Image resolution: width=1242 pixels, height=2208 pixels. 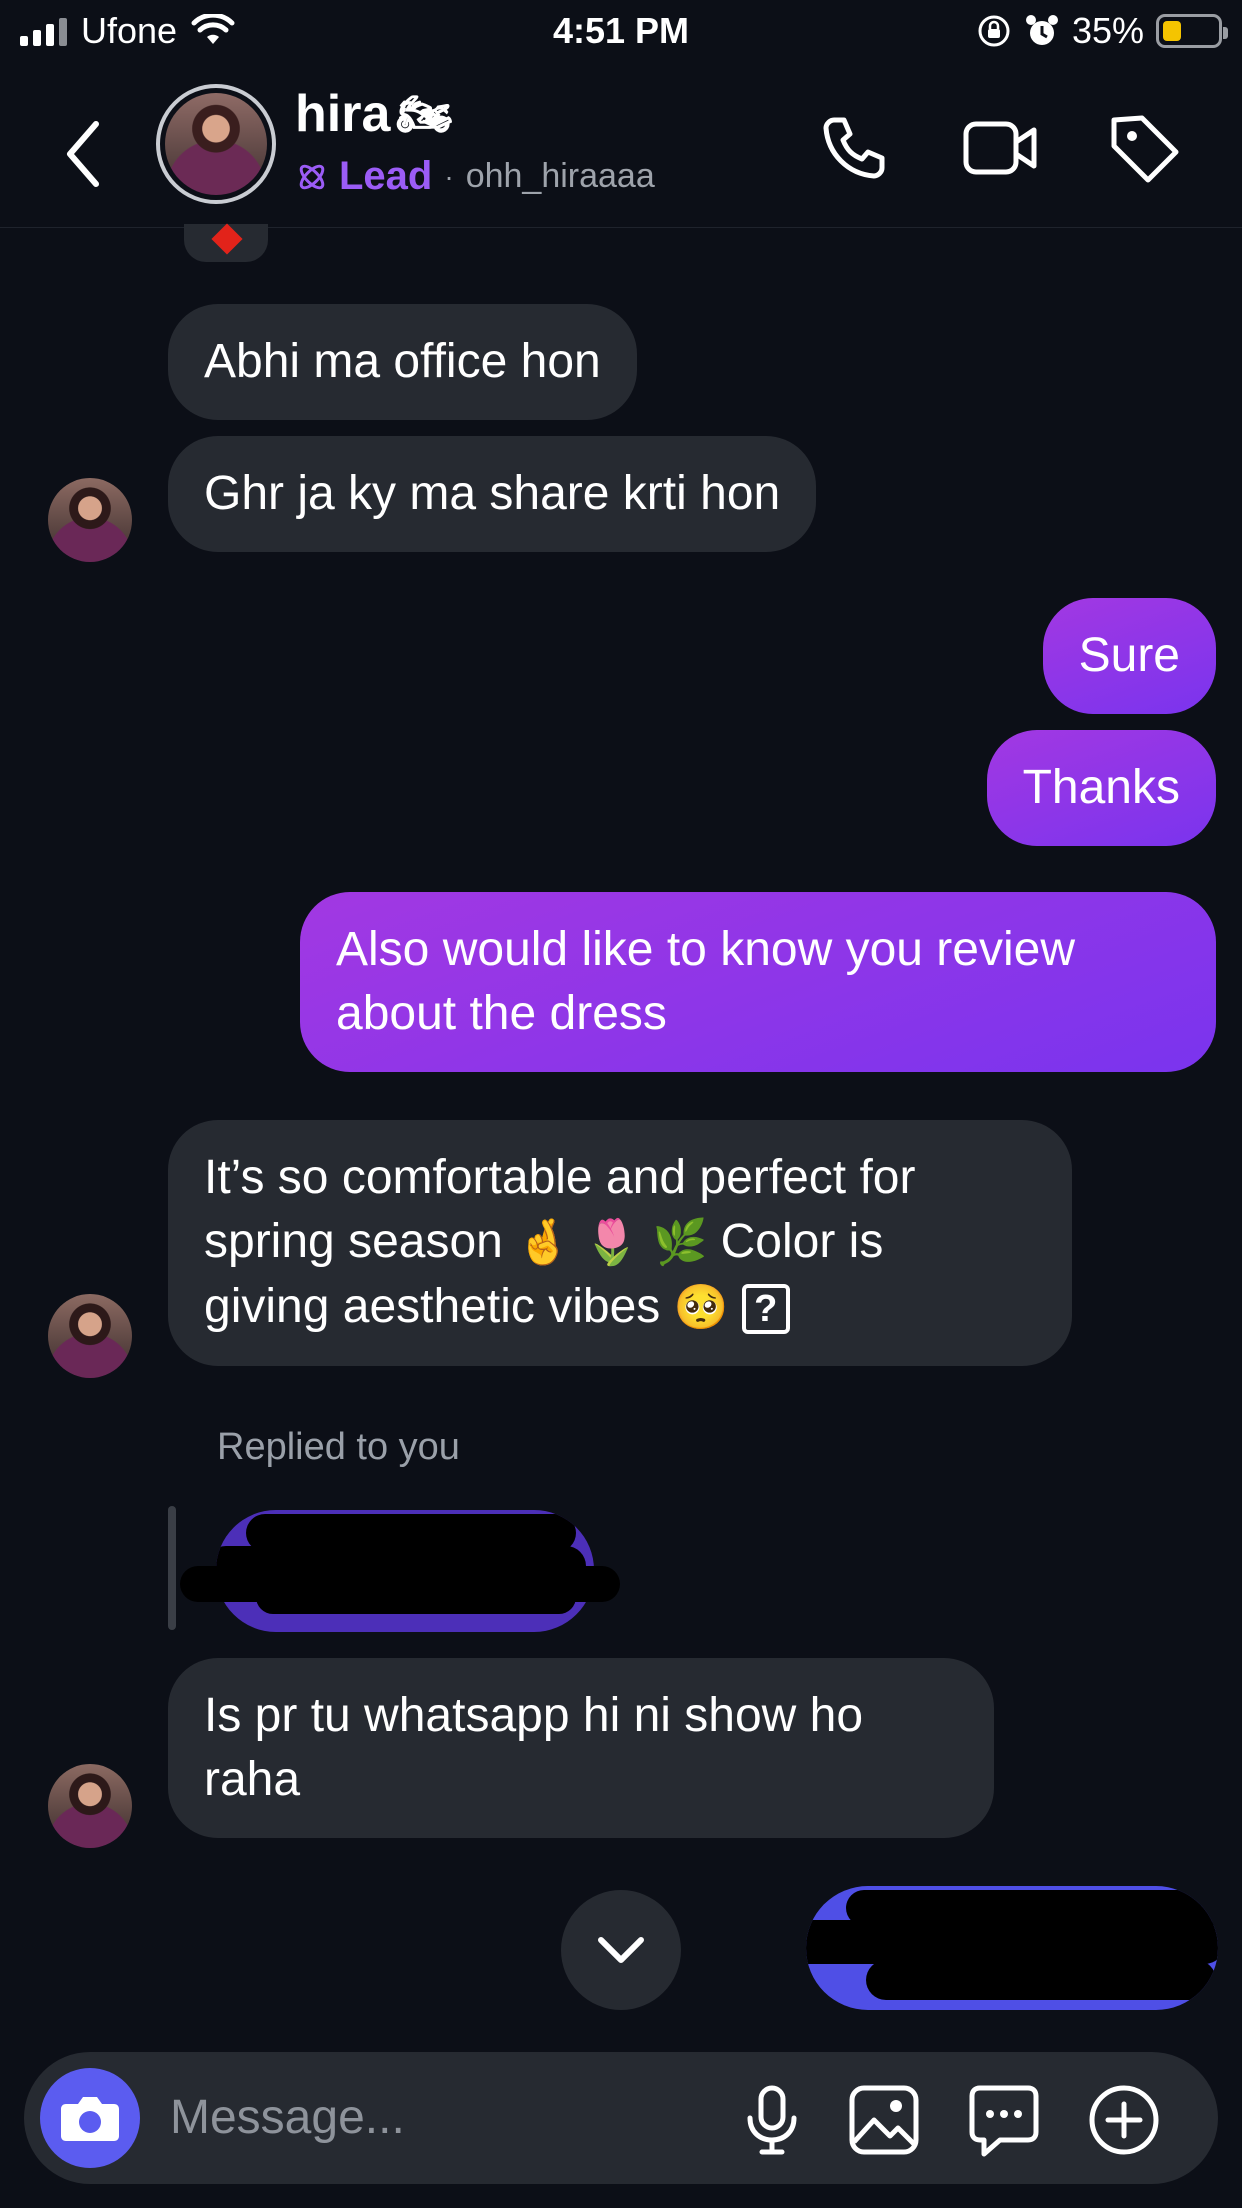 What do you see at coordinates (386, 176) in the screenshot?
I see `lead-label: Lead` at bounding box center [386, 176].